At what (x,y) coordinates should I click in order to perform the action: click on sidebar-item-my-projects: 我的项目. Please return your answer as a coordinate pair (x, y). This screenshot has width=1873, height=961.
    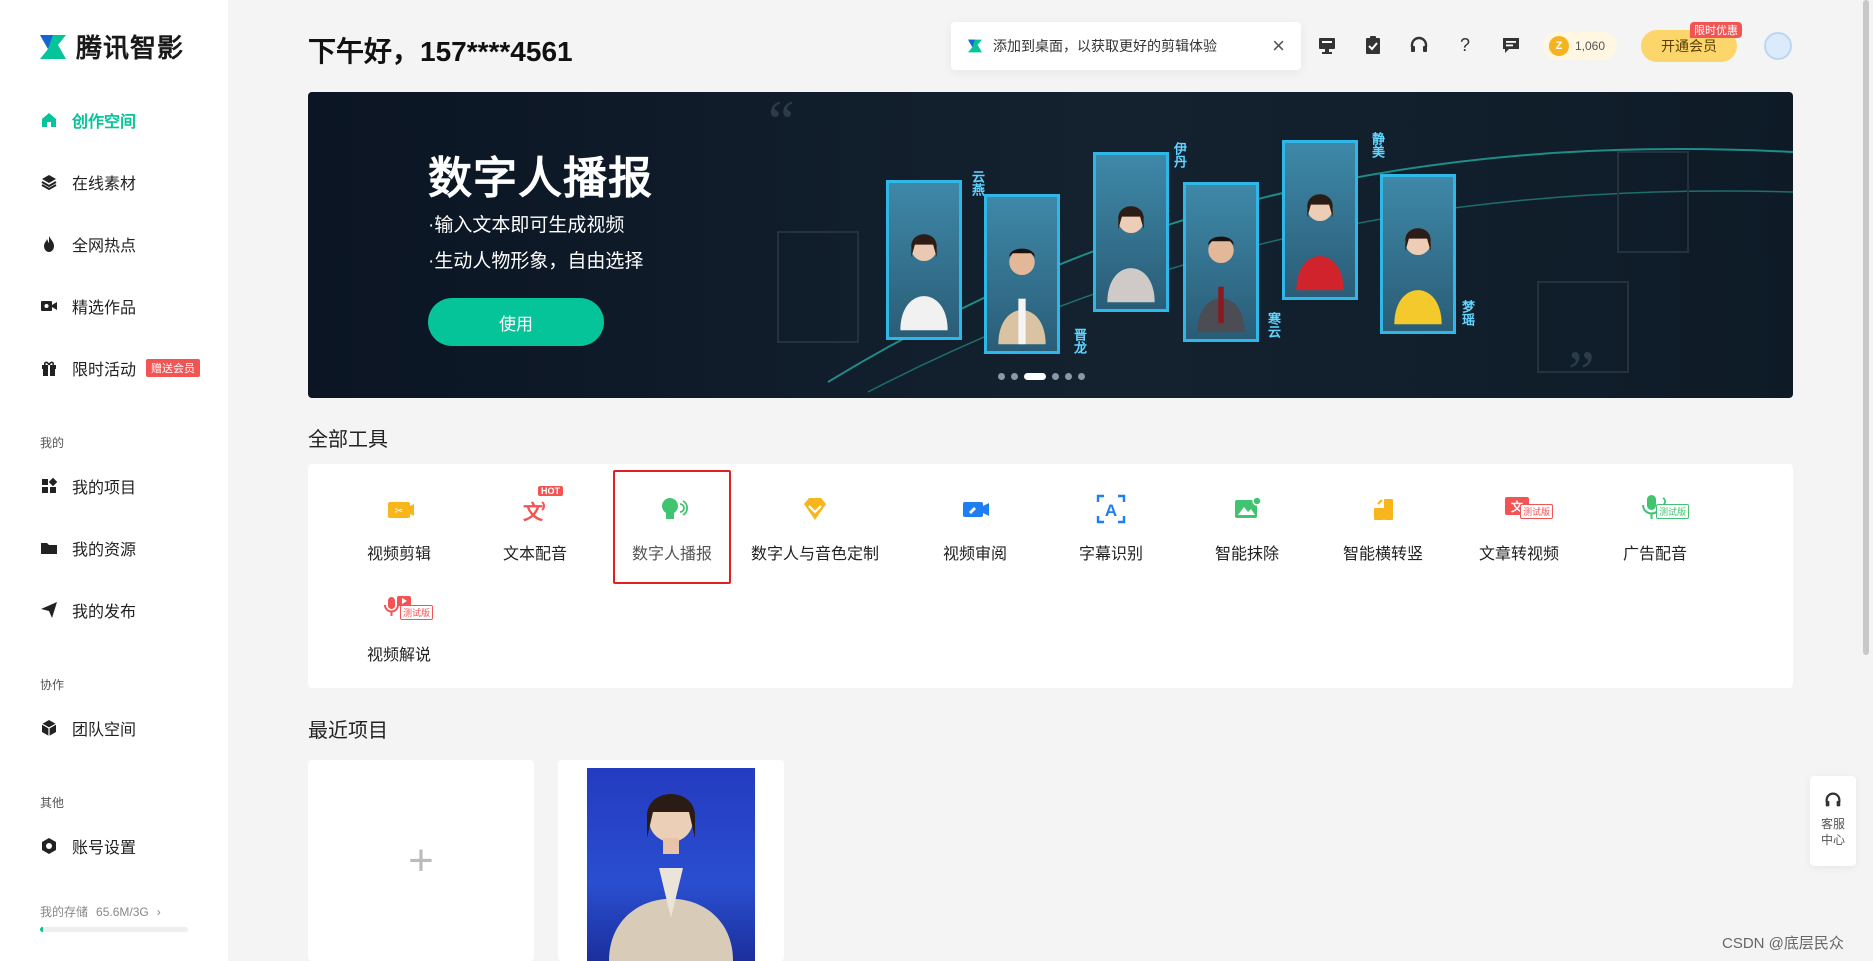
    Looking at the image, I should click on (88, 486).